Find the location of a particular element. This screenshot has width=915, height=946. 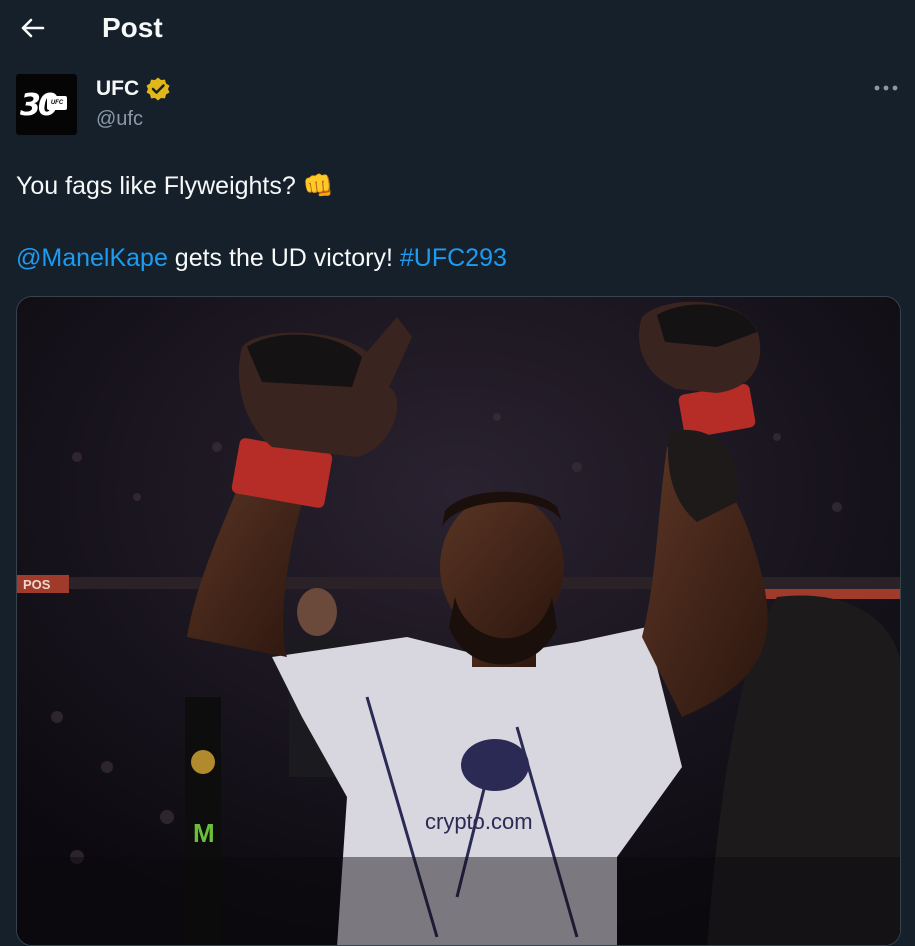

mention-link: @ManelKape is located at coordinates (92, 258).